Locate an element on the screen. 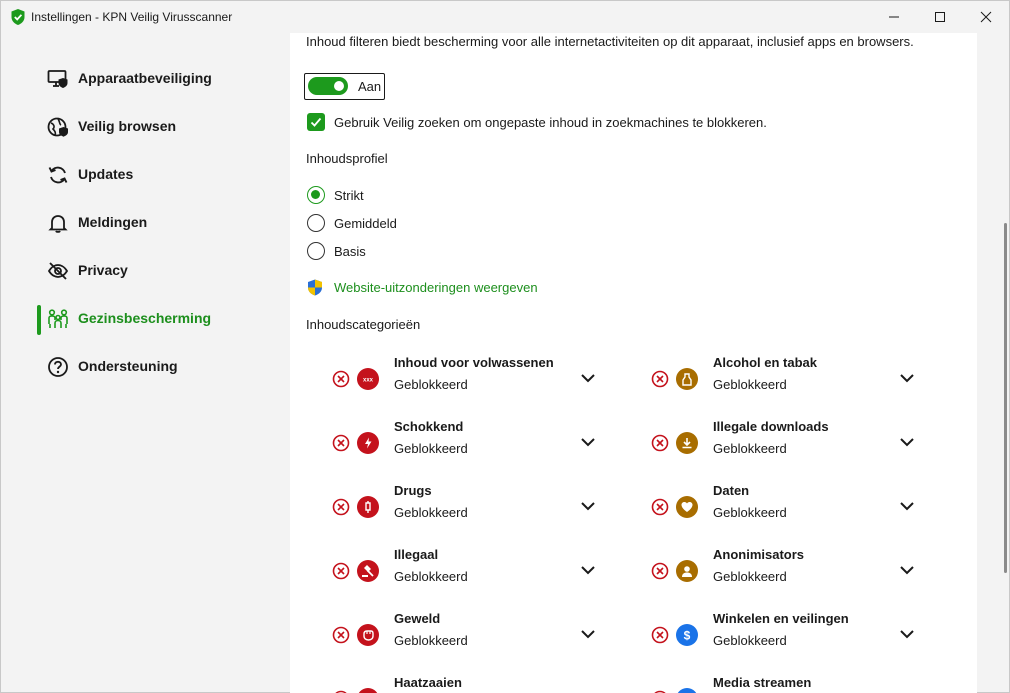 Image resolution: width=1010 pixels, height=693 pixels. profile-title: Inhoudsprofiel is located at coordinates (347, 158).